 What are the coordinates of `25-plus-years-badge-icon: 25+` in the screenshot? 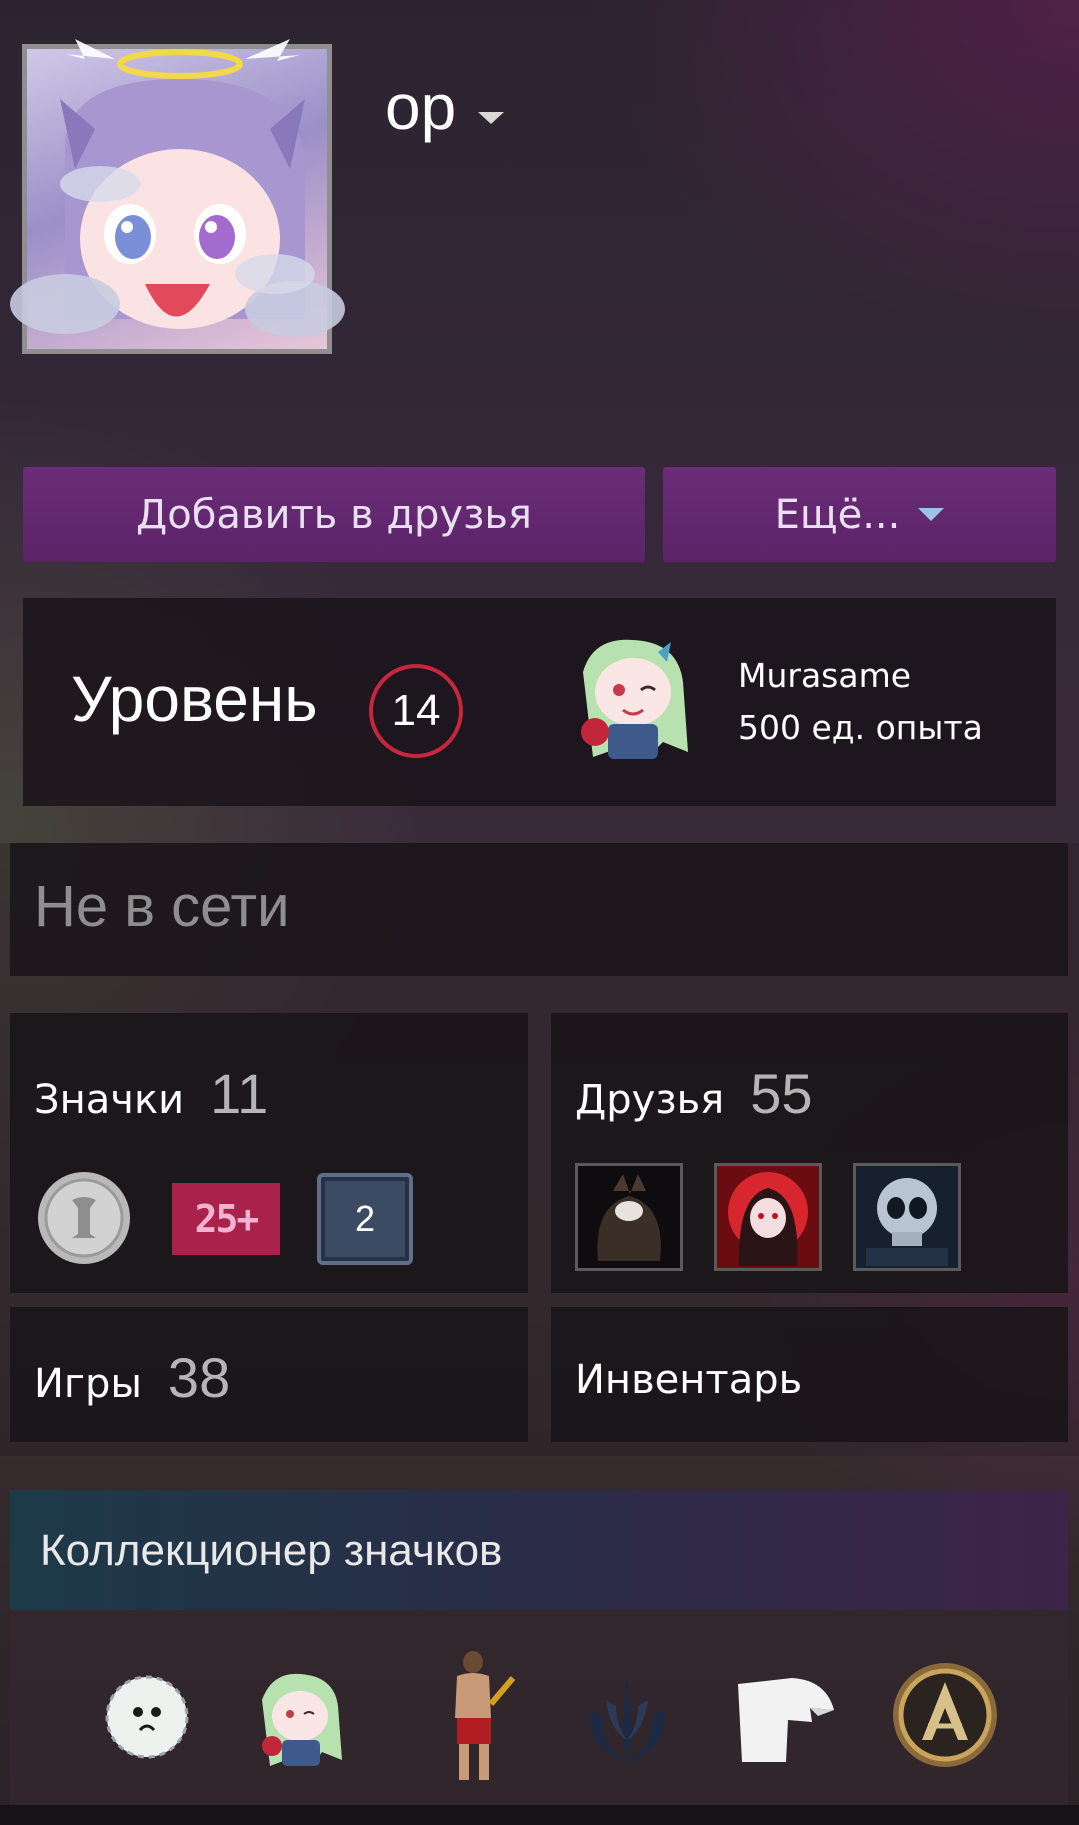 It's located at (226, 1219).